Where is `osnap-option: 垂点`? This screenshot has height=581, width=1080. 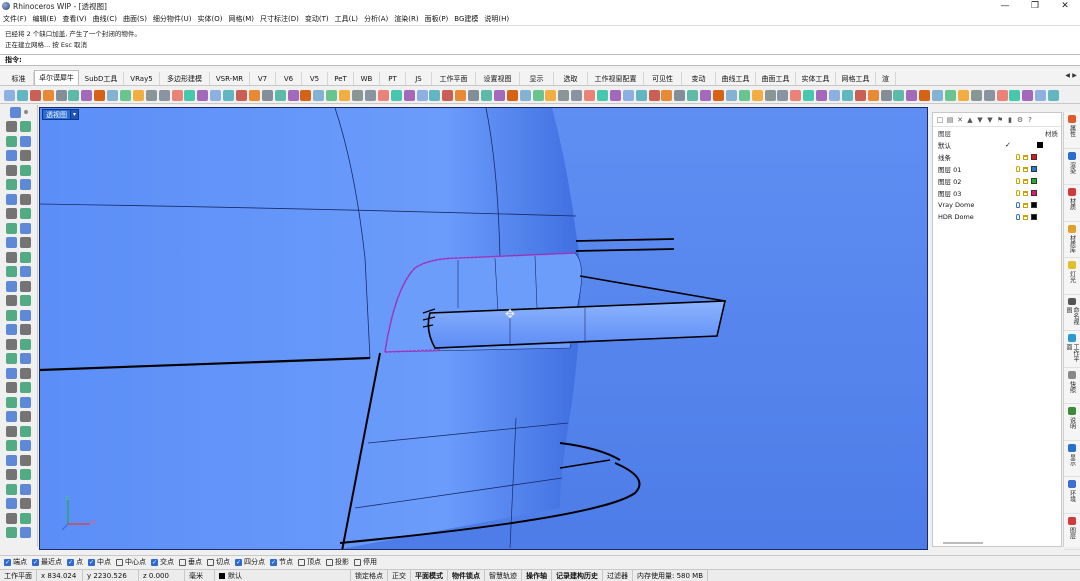
osnap-option: 垂点 is located at coordinates (190, 562).